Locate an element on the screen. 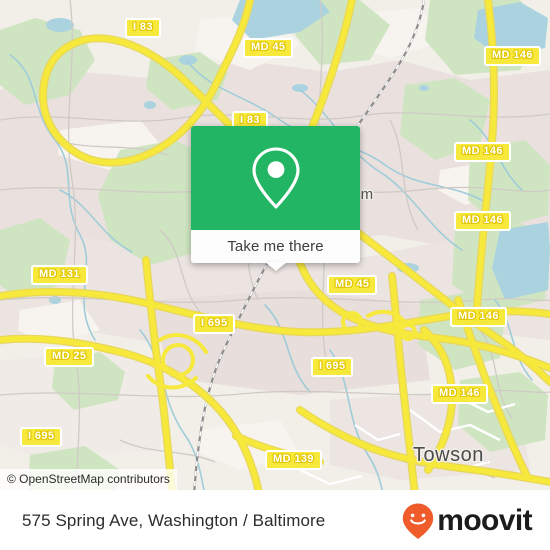  moovit-logo: moovit is located at coordinates (467, 521).